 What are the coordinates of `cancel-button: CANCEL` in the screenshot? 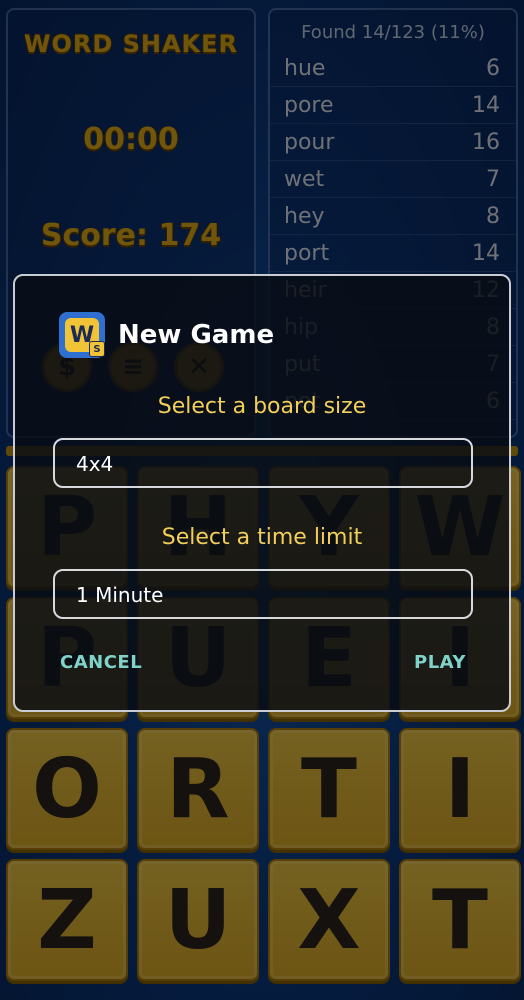 It's located at (101, 662).